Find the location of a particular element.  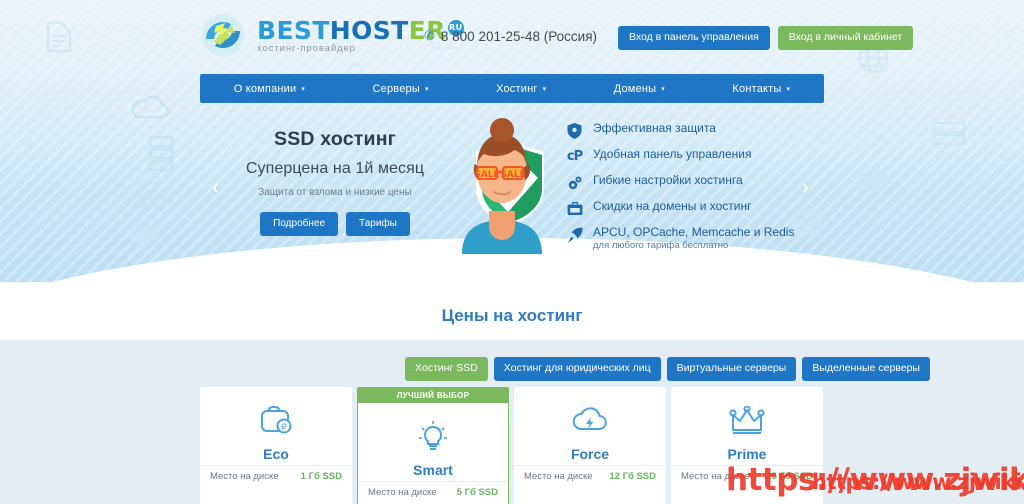

pricing-card-body: Force is located at coordinates (590, 426).